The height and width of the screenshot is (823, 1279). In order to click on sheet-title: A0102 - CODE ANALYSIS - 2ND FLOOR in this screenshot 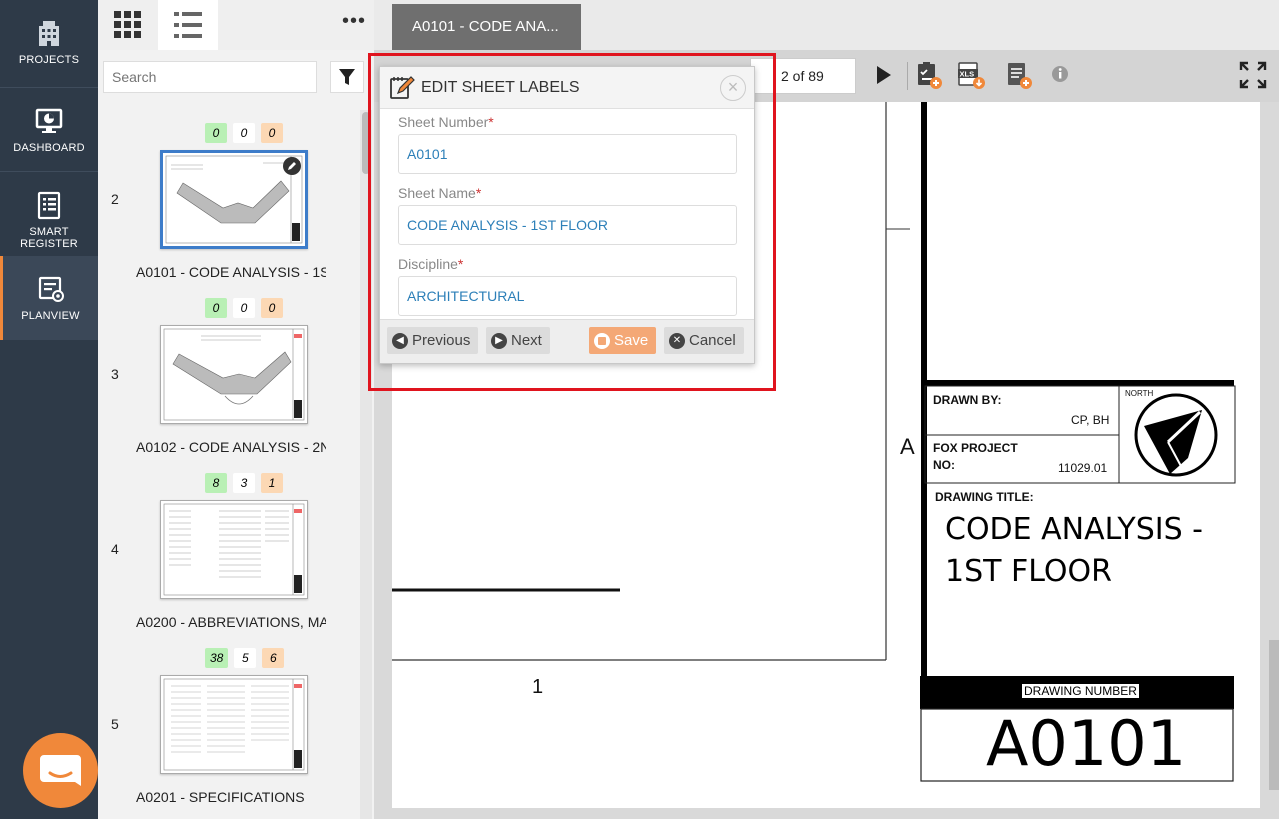, I will do `click(231, 447)`.